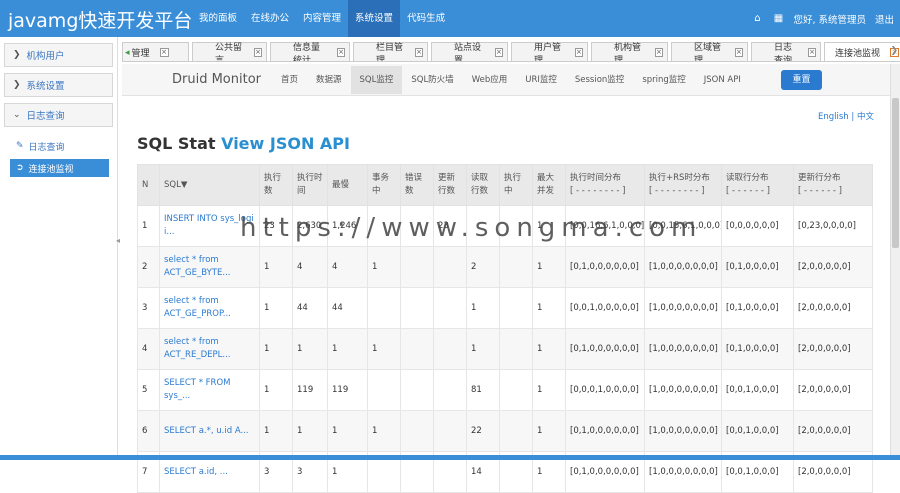 The image size is (900, 493). I want to click on grid-icon: ▦, so click(778, 18).